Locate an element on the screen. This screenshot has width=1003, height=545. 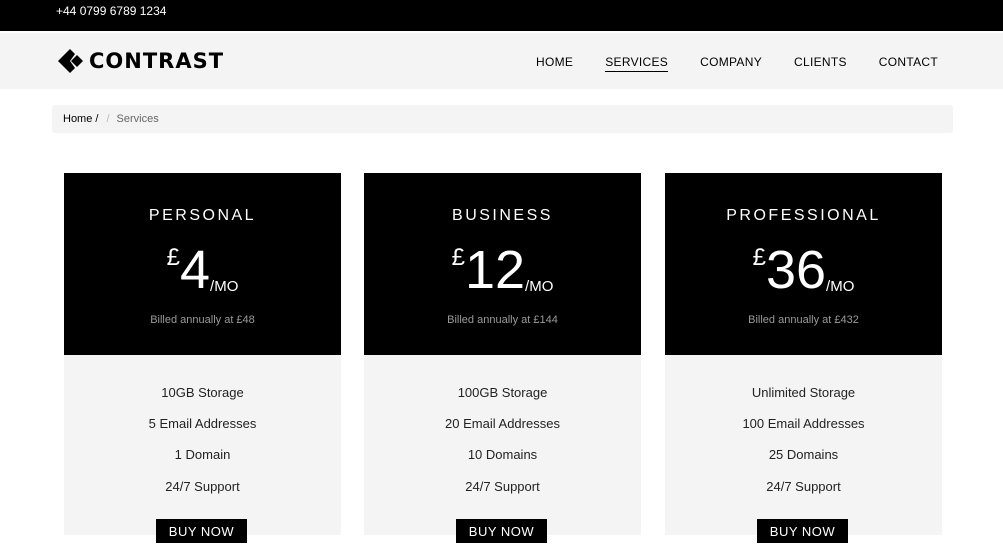
feature-domains: 1 Domain is located at coordinates (202, 454).